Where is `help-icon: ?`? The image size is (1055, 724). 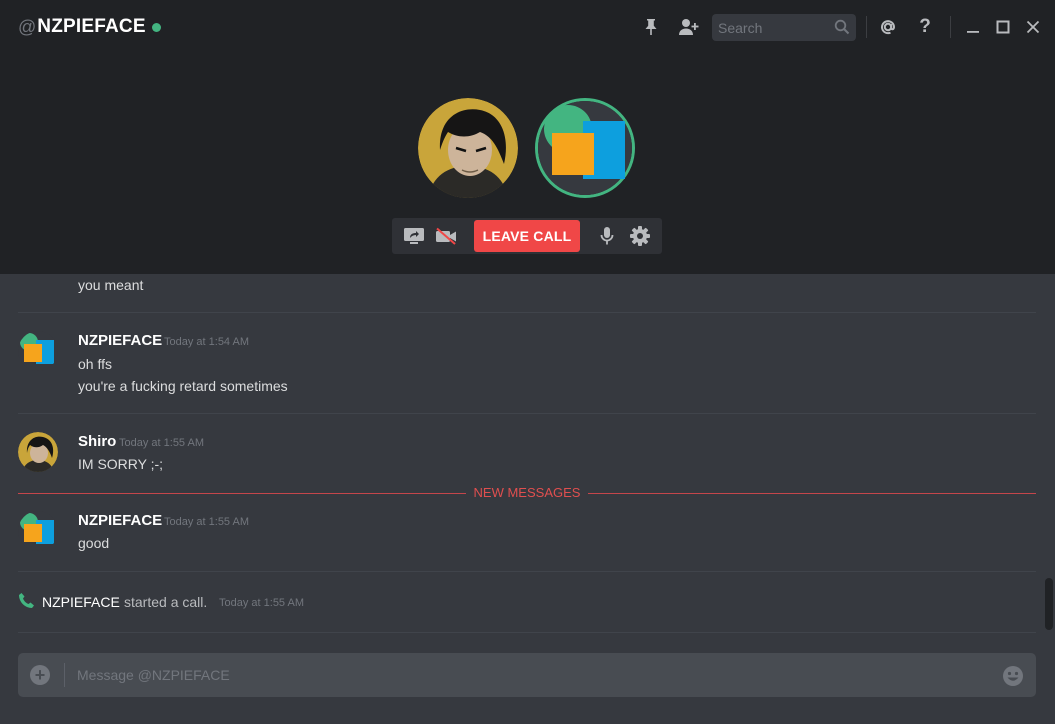
help-icon: ? is located at coordinates (925, 27).